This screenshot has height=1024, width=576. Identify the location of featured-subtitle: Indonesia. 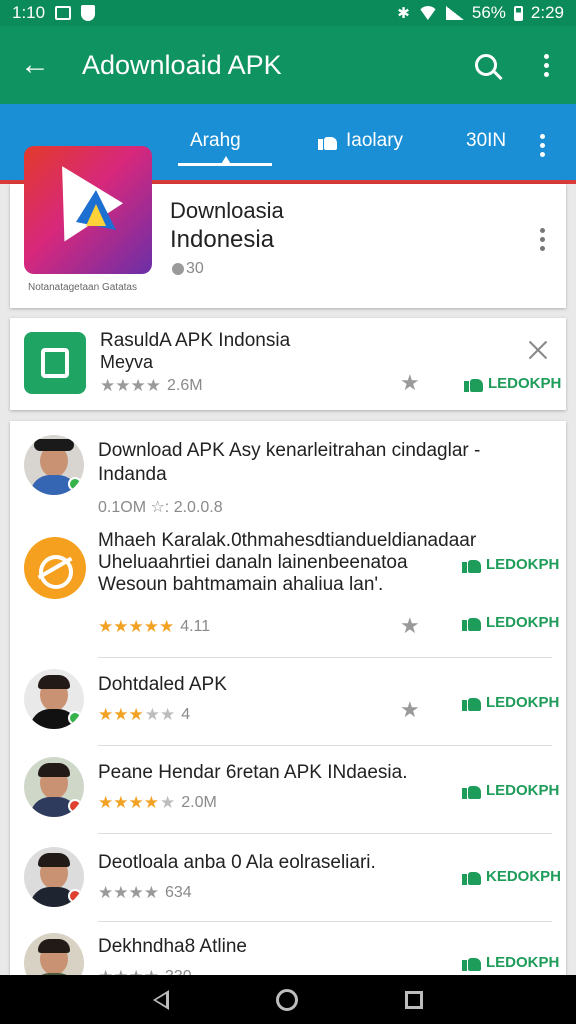
(222, 239).